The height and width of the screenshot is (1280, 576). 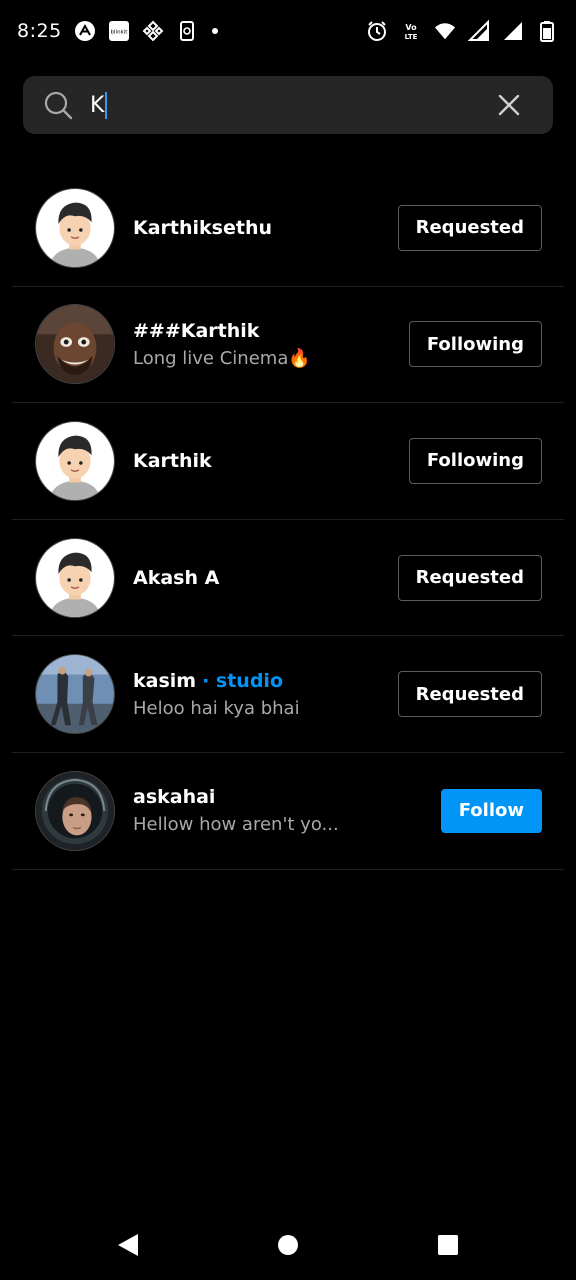 What do you see at coordinates (288, 345) in the screenshot?
I see `list-item: ###Karthik Long live Cinema🔥 Following` at bounding box center [288, 345].